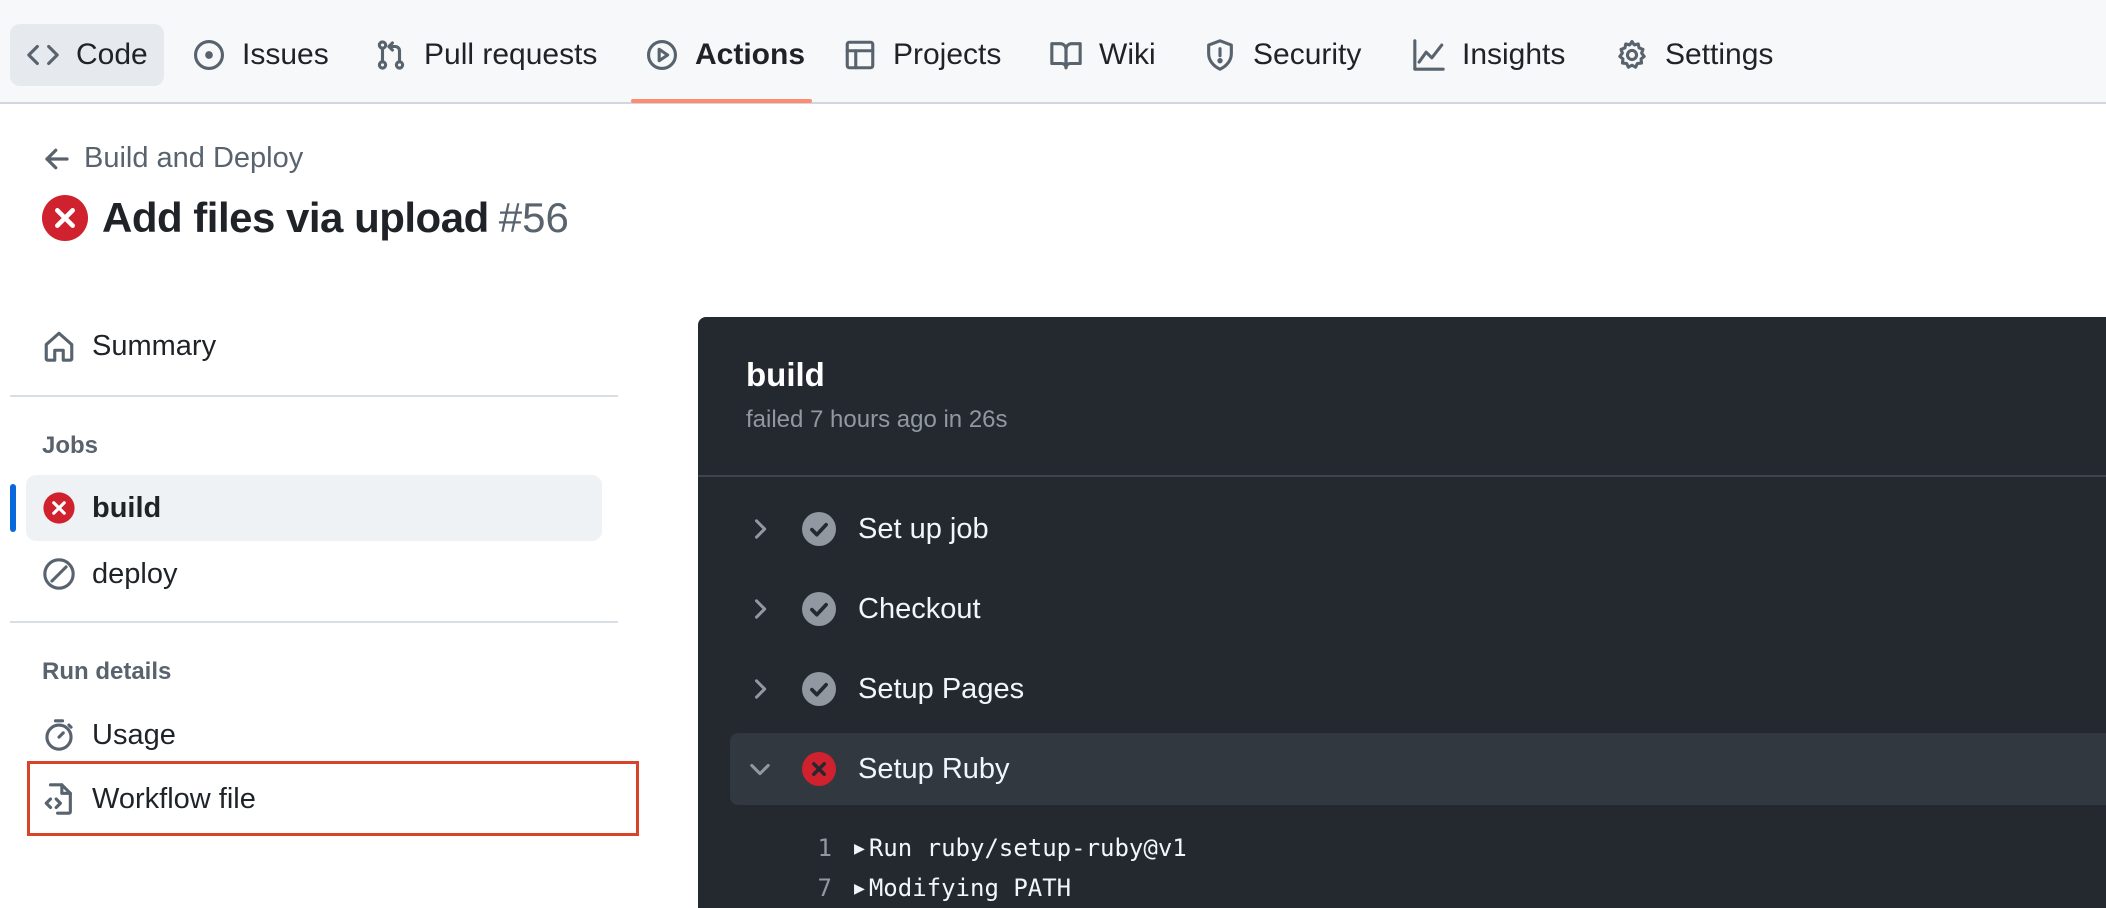  What do you see at coordinates (70, 445) in the screenshot?
I see `jobs-heading: Jobs` at bounding box center [70, 445].